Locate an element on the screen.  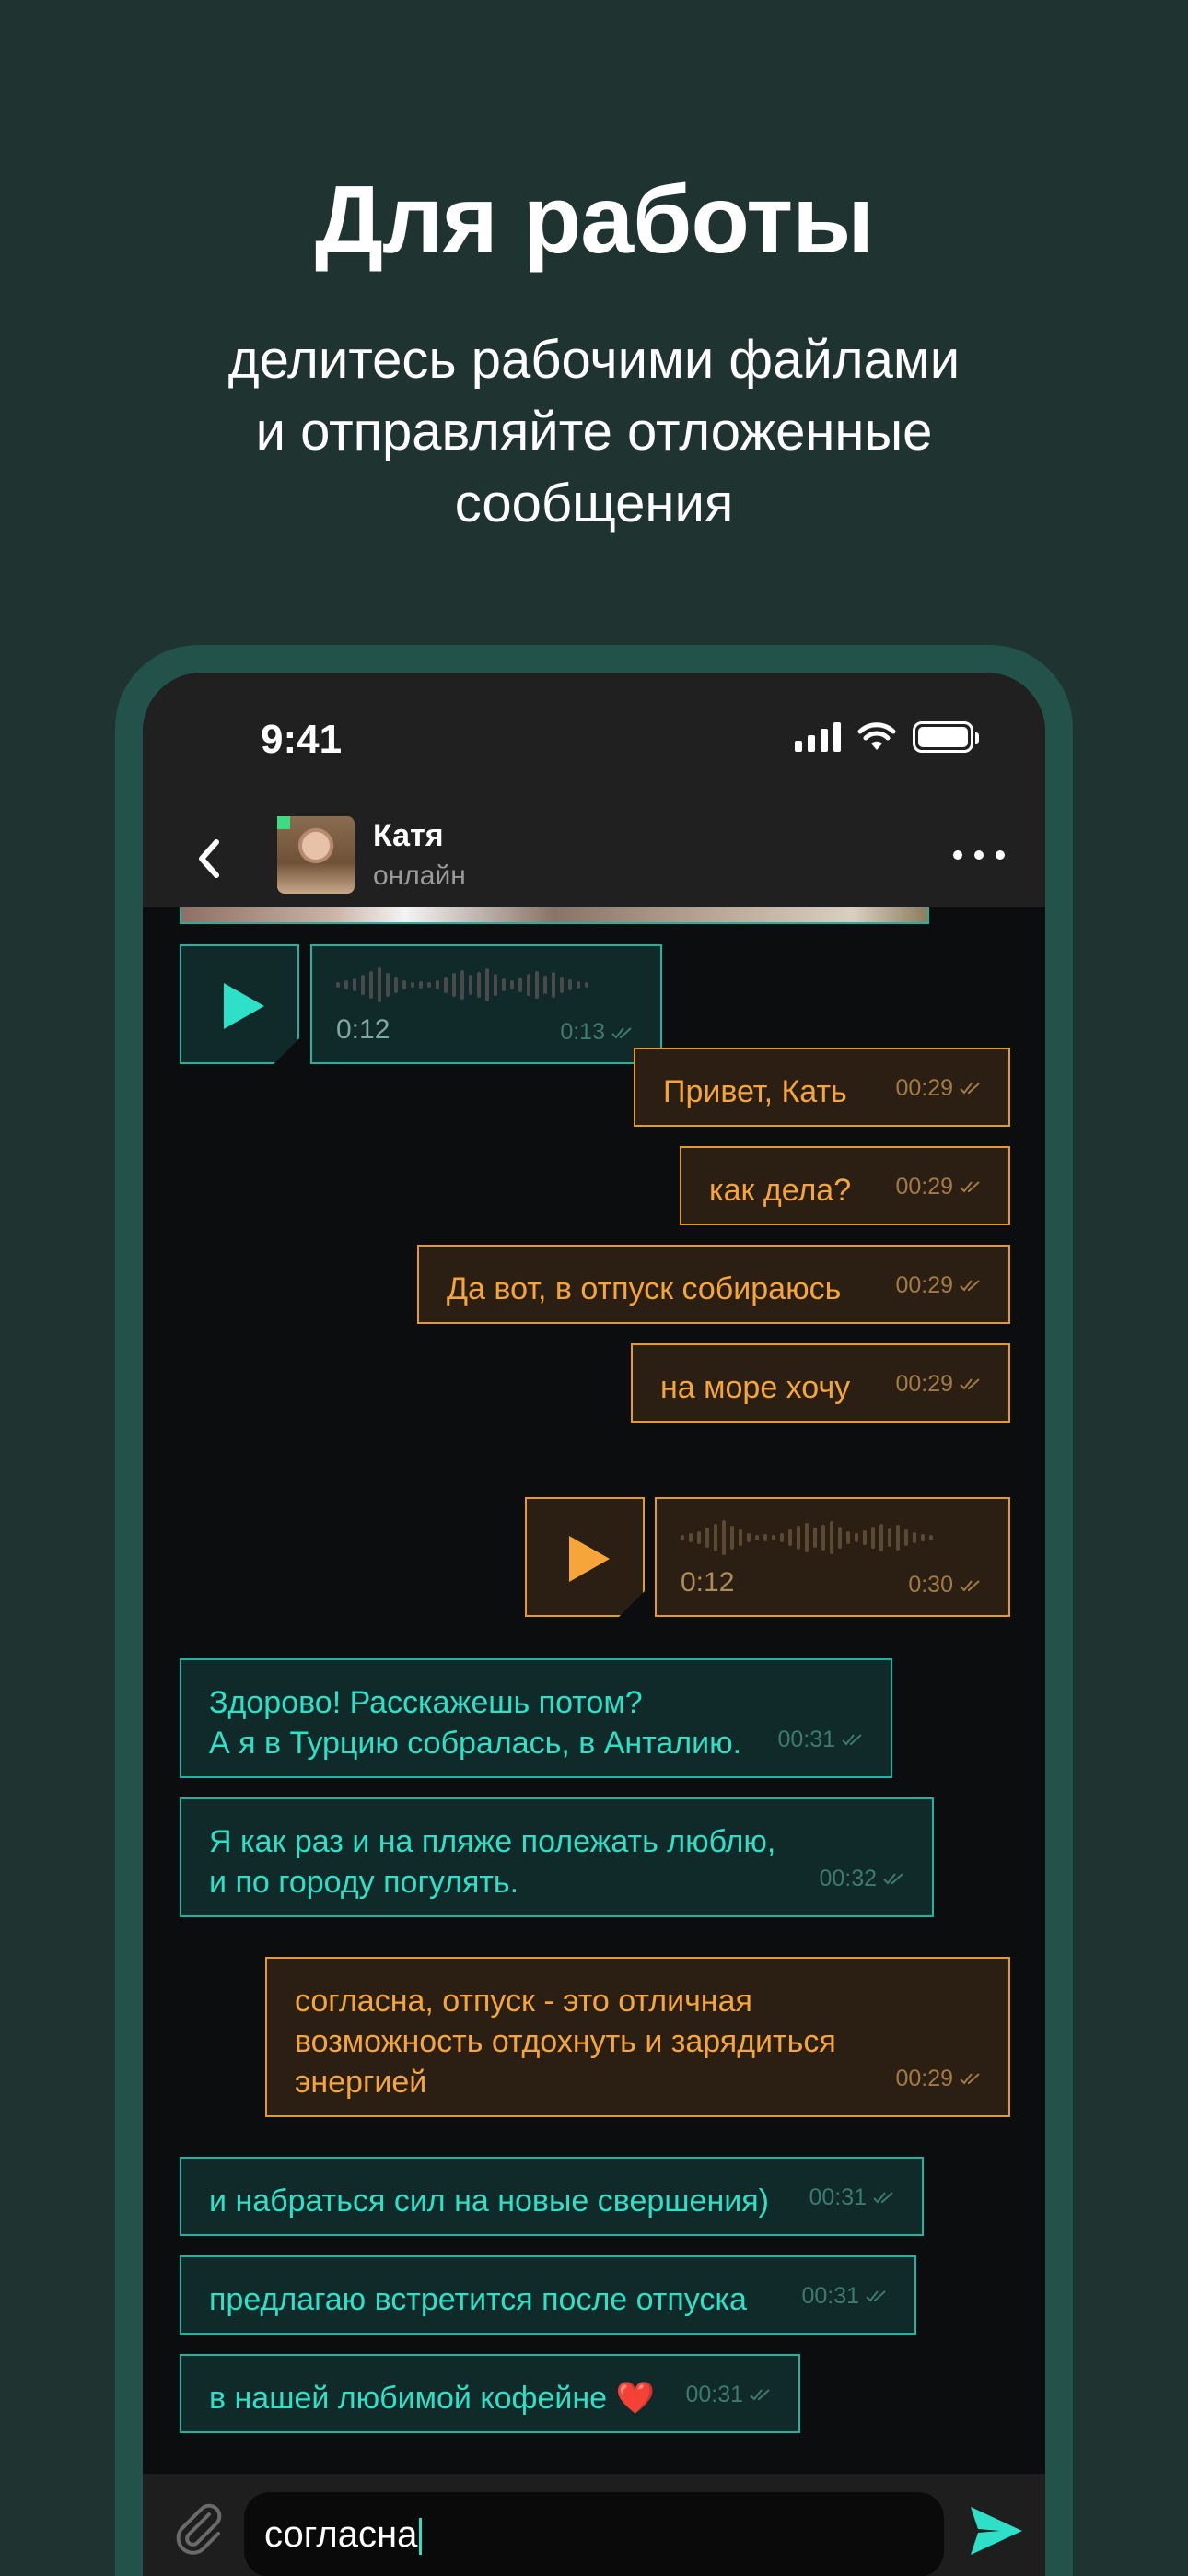
wifi-icon is located at coordinates (876, 736).